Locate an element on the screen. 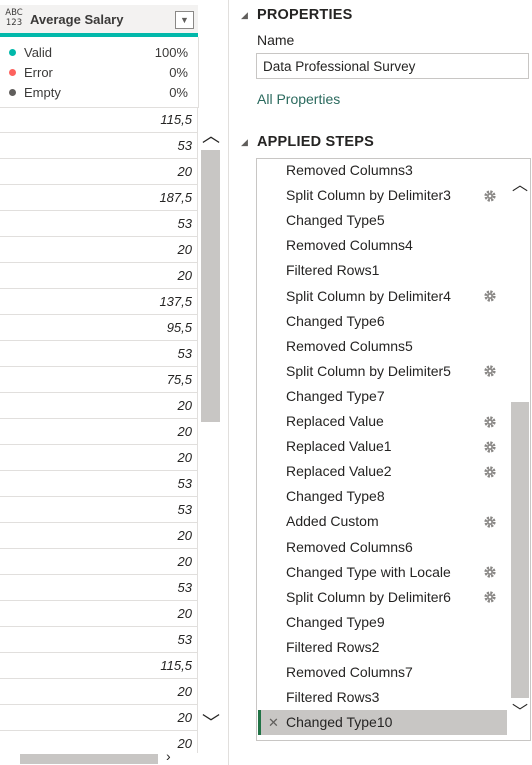 The width and height of the screenshot is (532, 765). applied-step: Added Custom is located at coordinates (382, 521).